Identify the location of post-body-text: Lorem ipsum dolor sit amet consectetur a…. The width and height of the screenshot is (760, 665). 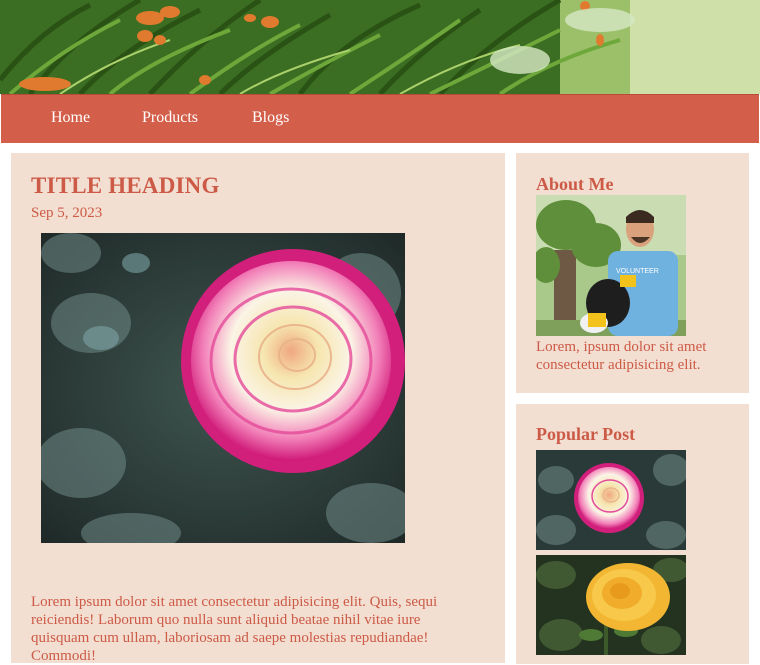
(234, 629).